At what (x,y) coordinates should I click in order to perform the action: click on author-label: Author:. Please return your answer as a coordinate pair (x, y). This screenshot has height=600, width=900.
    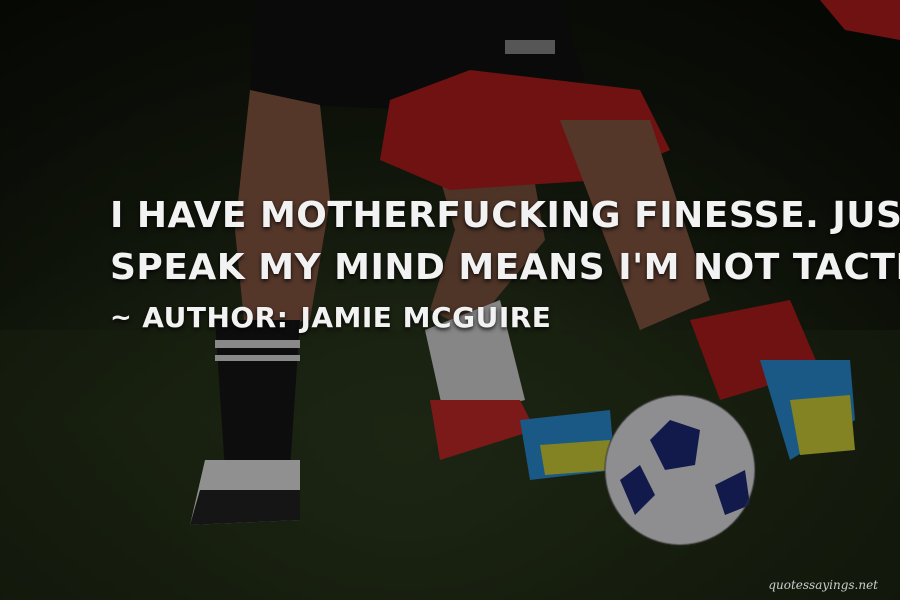
    Looking at the image, I should click on (215, 317).